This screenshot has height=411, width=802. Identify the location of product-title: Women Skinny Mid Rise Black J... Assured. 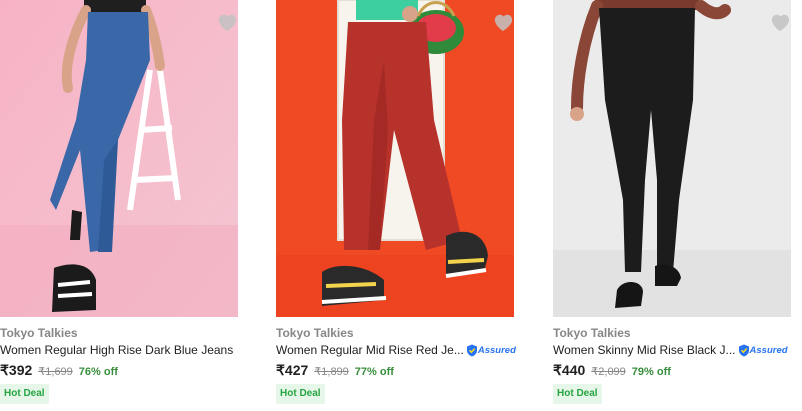
(670, 350).